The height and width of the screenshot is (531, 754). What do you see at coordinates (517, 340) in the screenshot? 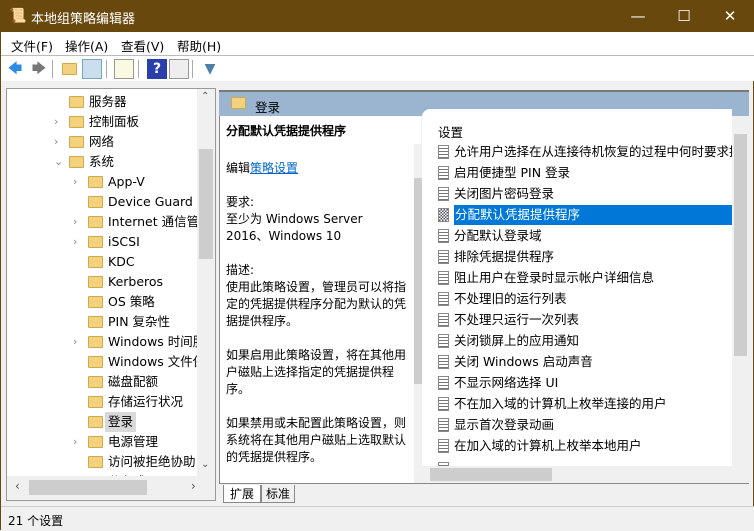
I see `list-item-label: 关闭锁屏上的应用通知` at bounding box center [517, 340].